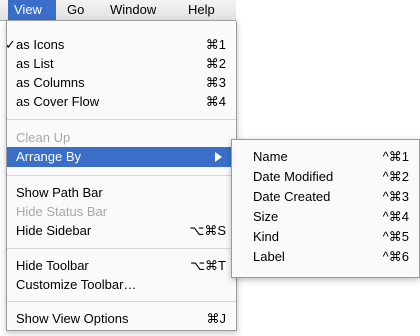 The height and width of the screenshot is (336, 420). What do you see at coordinates (266, 236) in the screenshot?
I see `submenu-item-label: Kind` at bounding box center [266, 236].